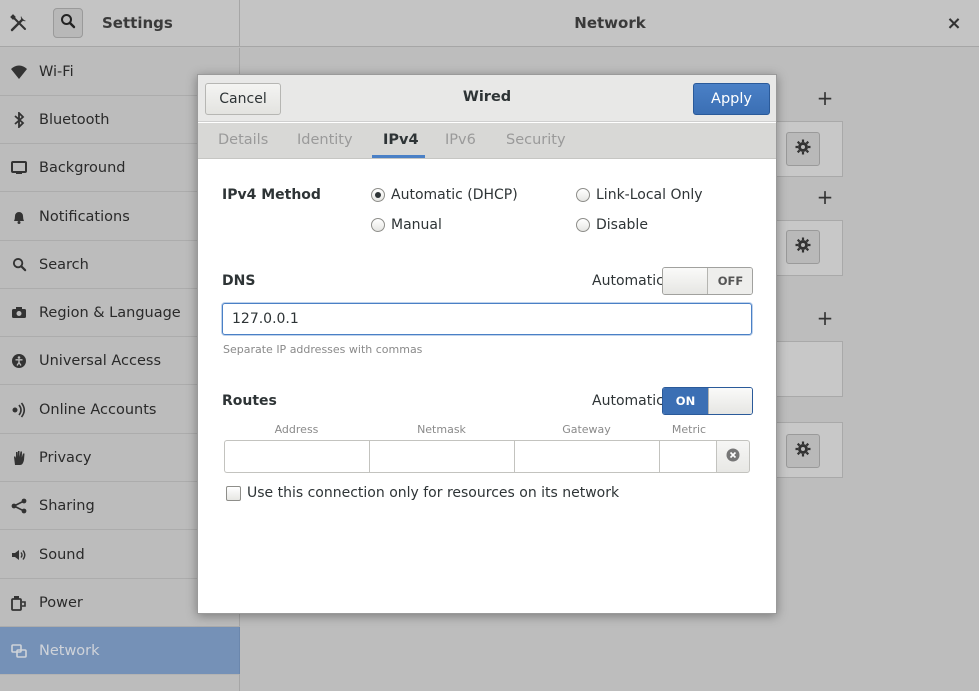 The image size is (979, 691). I want to click on add-proxy-button: +, so click(825, 318).